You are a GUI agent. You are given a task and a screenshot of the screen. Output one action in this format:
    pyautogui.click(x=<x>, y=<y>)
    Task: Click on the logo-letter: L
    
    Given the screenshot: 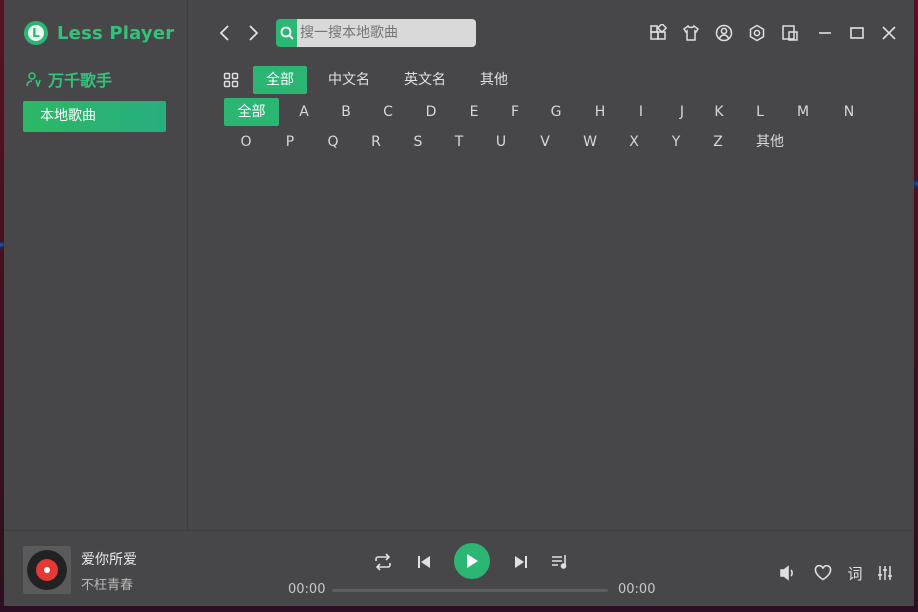 What is the action you would take?
    pyautogui.click(x=36, y=33)
    